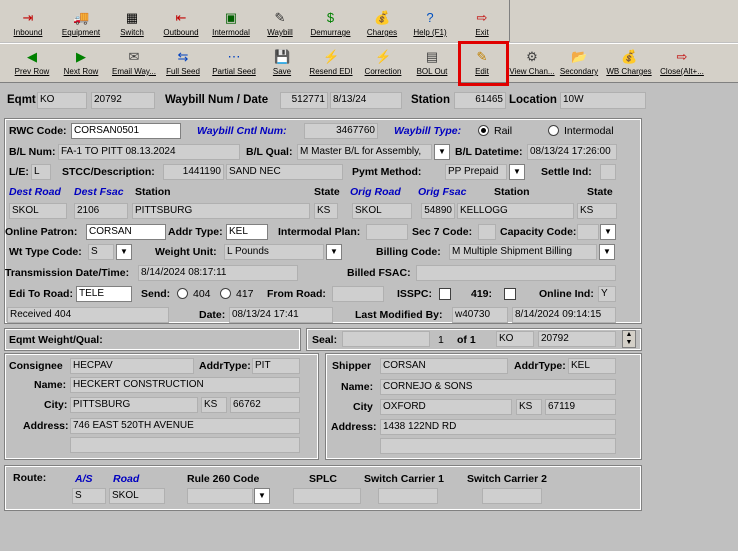 This screenshot has width=738, height=551. I want to click on sec7-code-field, so click(487, 232).